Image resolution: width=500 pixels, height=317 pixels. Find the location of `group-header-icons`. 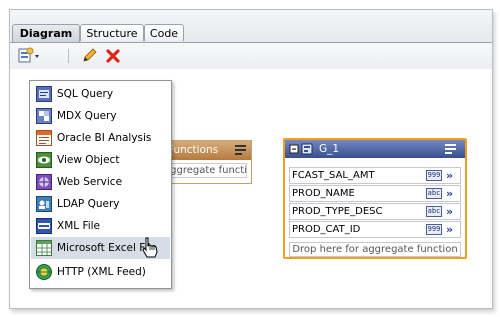

group-header-icons is located at coordinates (301, 149).